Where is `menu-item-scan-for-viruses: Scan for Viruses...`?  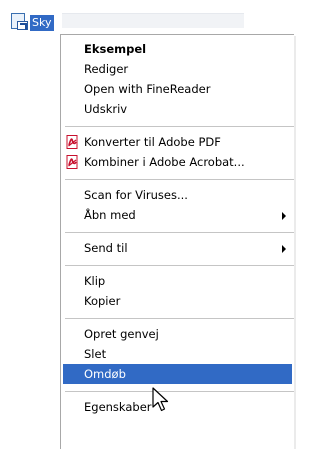 menu-item-scan-for-viruses: Scan for Viruses... is located at coordinates (177, 195).